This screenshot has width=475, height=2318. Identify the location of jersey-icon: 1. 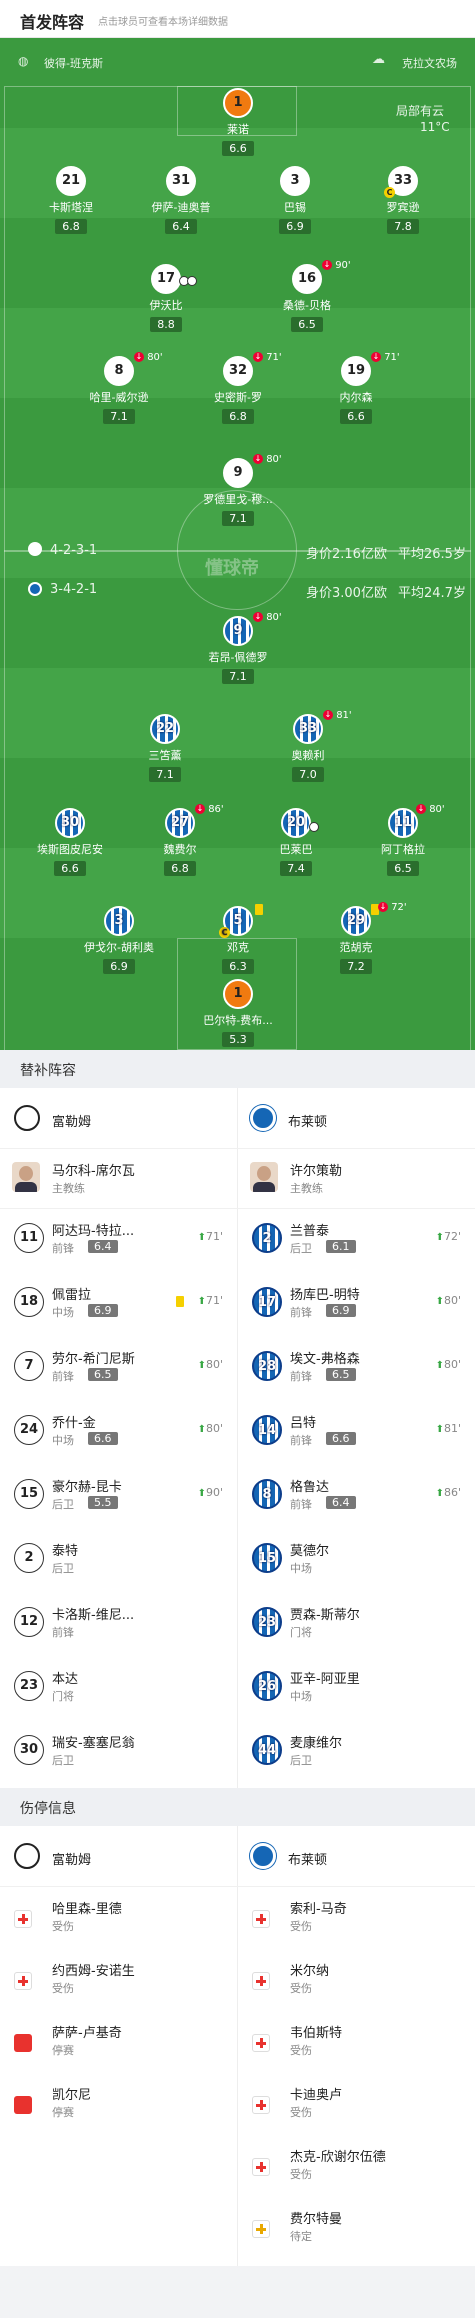
(238, 994).